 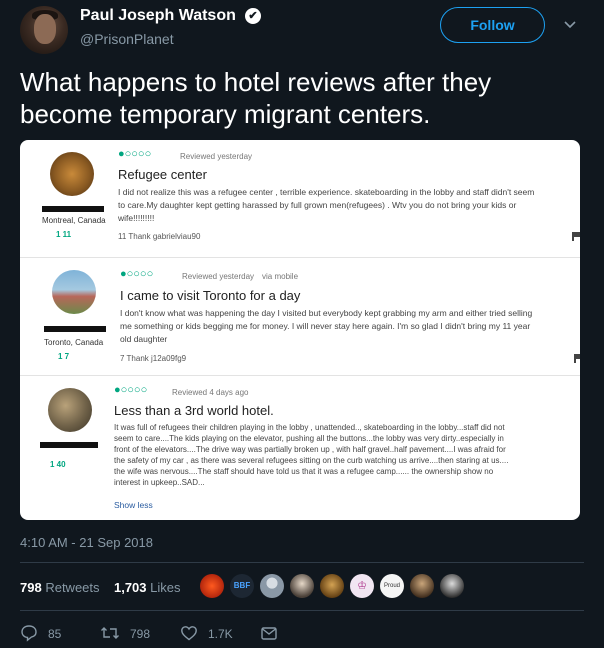 I want to click on retweets-count: 798, so click(x=31, y=587).